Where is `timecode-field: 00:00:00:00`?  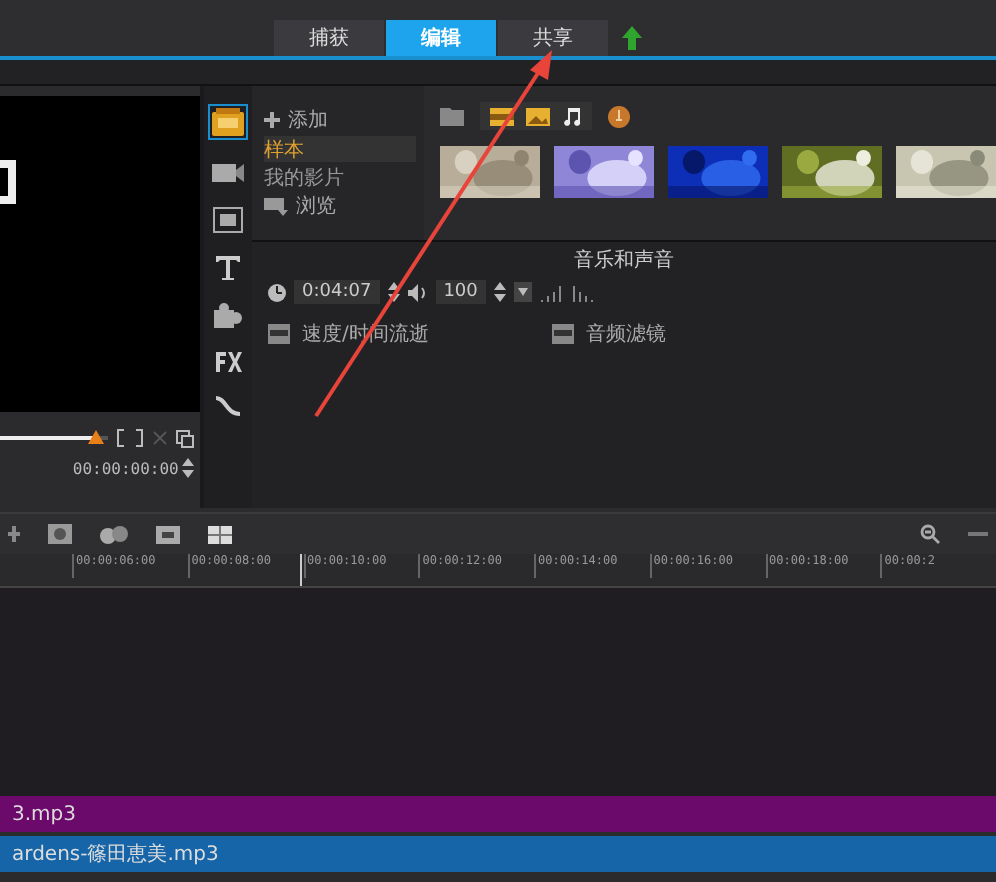 timecode-field: 00:00:00:00 is located at coordinates (125, 468).